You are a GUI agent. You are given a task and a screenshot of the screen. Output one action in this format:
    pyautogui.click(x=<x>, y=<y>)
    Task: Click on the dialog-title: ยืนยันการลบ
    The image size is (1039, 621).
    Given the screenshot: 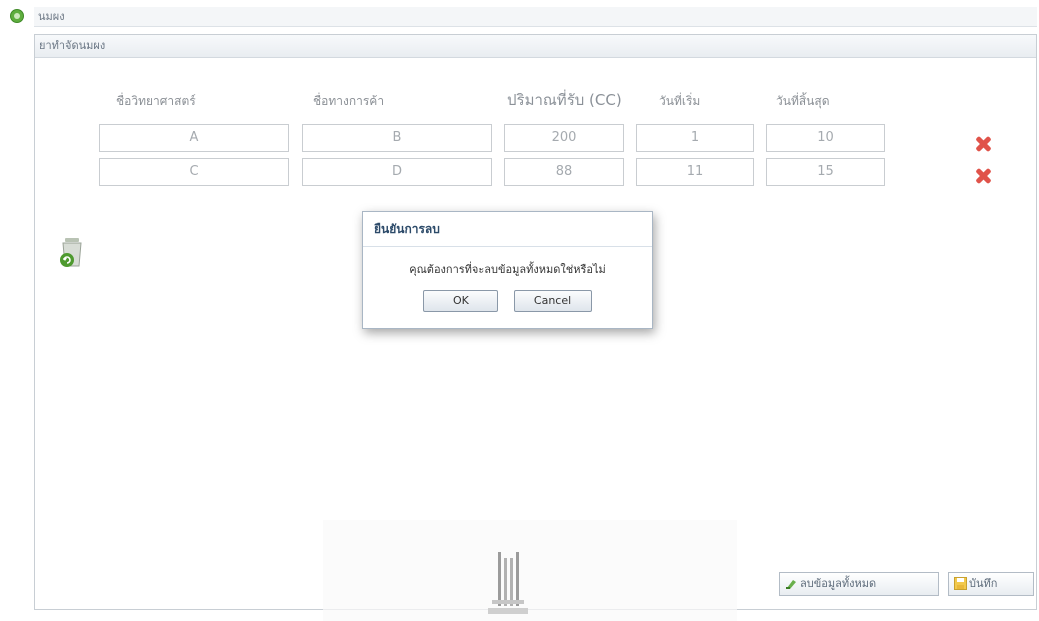 What is the action you would take?
    pyautogui.click(x=507, y=229)
    